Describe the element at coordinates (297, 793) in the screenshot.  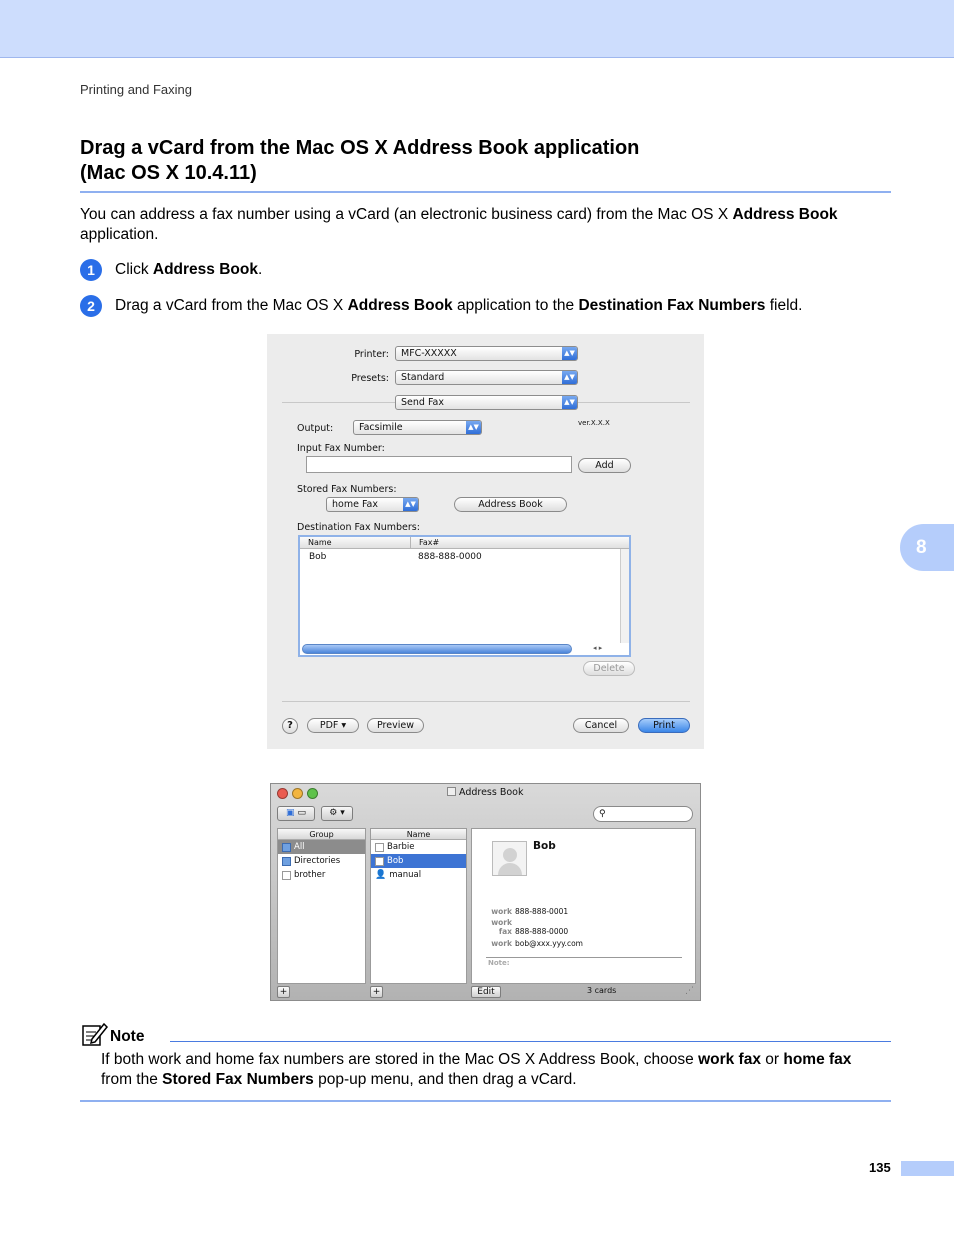
I see `minimize-window-icon` at that location.